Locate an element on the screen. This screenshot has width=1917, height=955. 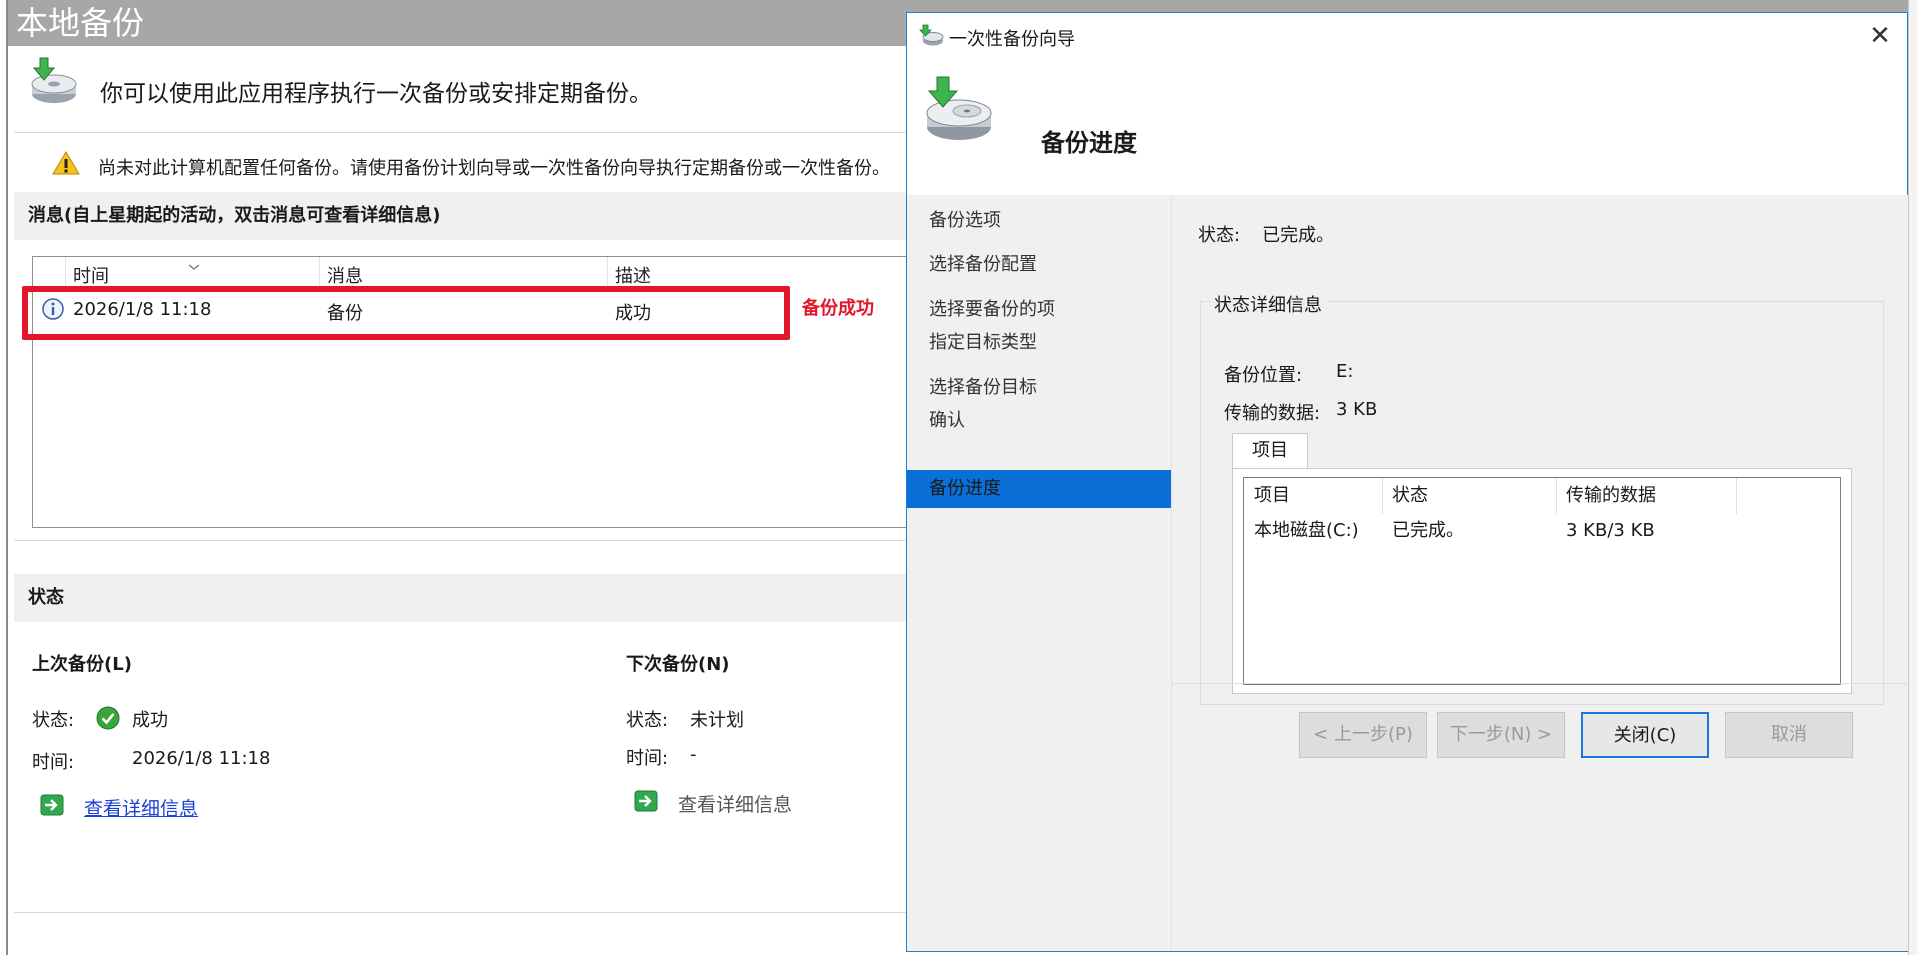
next-backup-time: - is located at coordinates (693, 754).